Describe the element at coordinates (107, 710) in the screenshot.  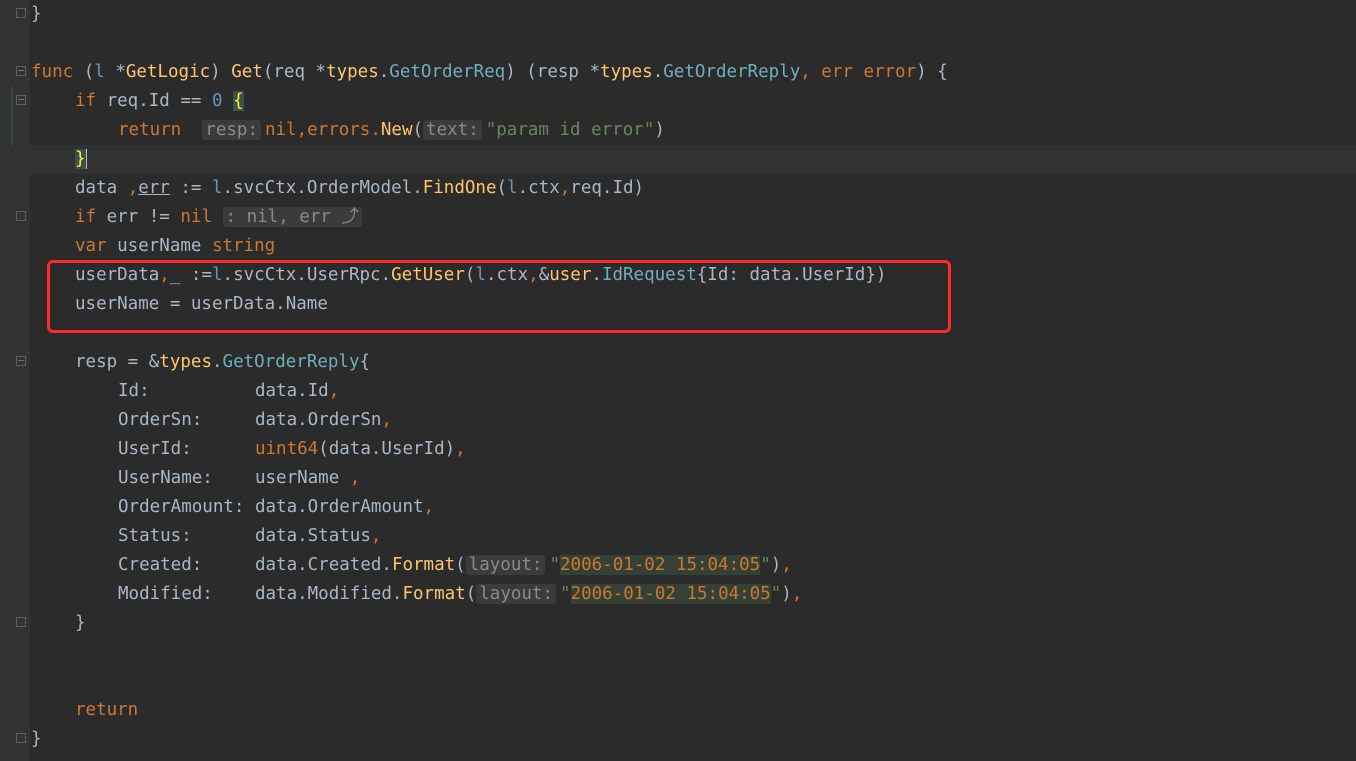
I see `code-line-return: return` at that location.